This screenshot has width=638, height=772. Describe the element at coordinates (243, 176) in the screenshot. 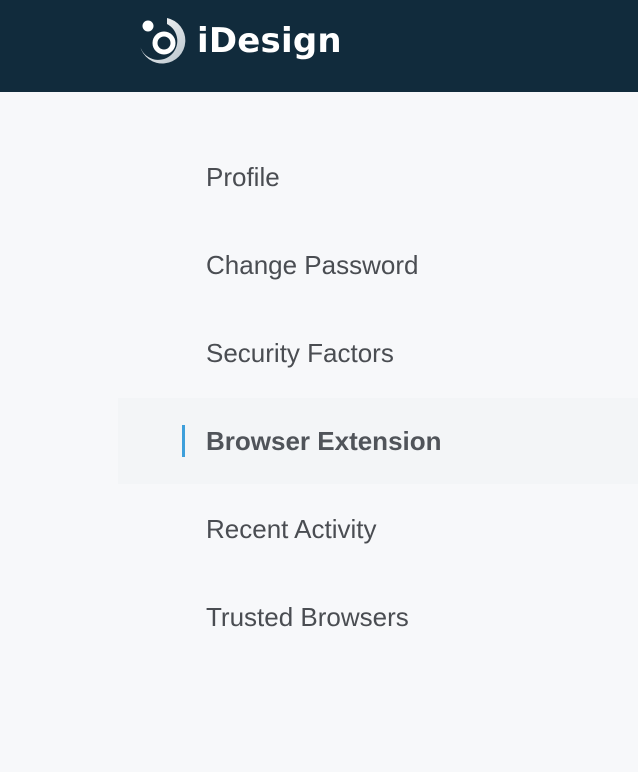

I see `nav-item-label: Profile` at that location.